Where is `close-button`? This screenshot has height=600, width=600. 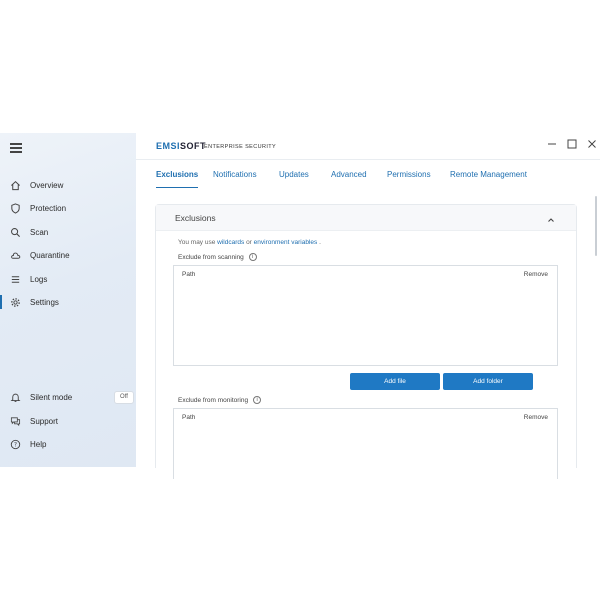
close-button is located at coordinates (592, 144).